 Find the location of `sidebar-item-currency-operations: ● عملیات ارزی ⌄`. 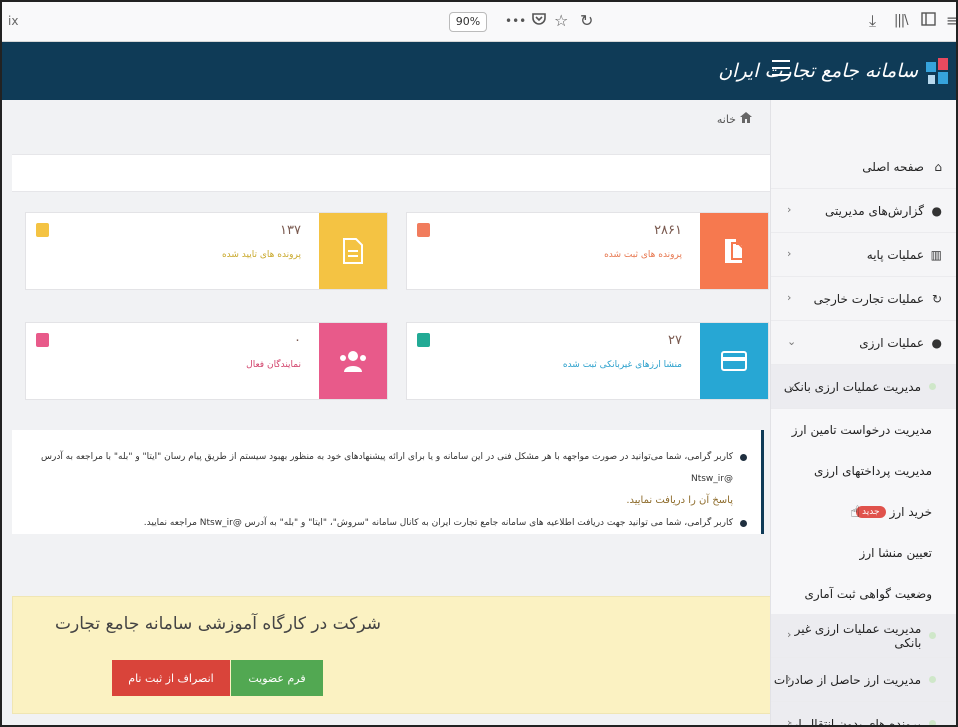

sidebar-item-currency-operations: ● عملیات ارزی ⌄ is located at coordinates (863, 343).